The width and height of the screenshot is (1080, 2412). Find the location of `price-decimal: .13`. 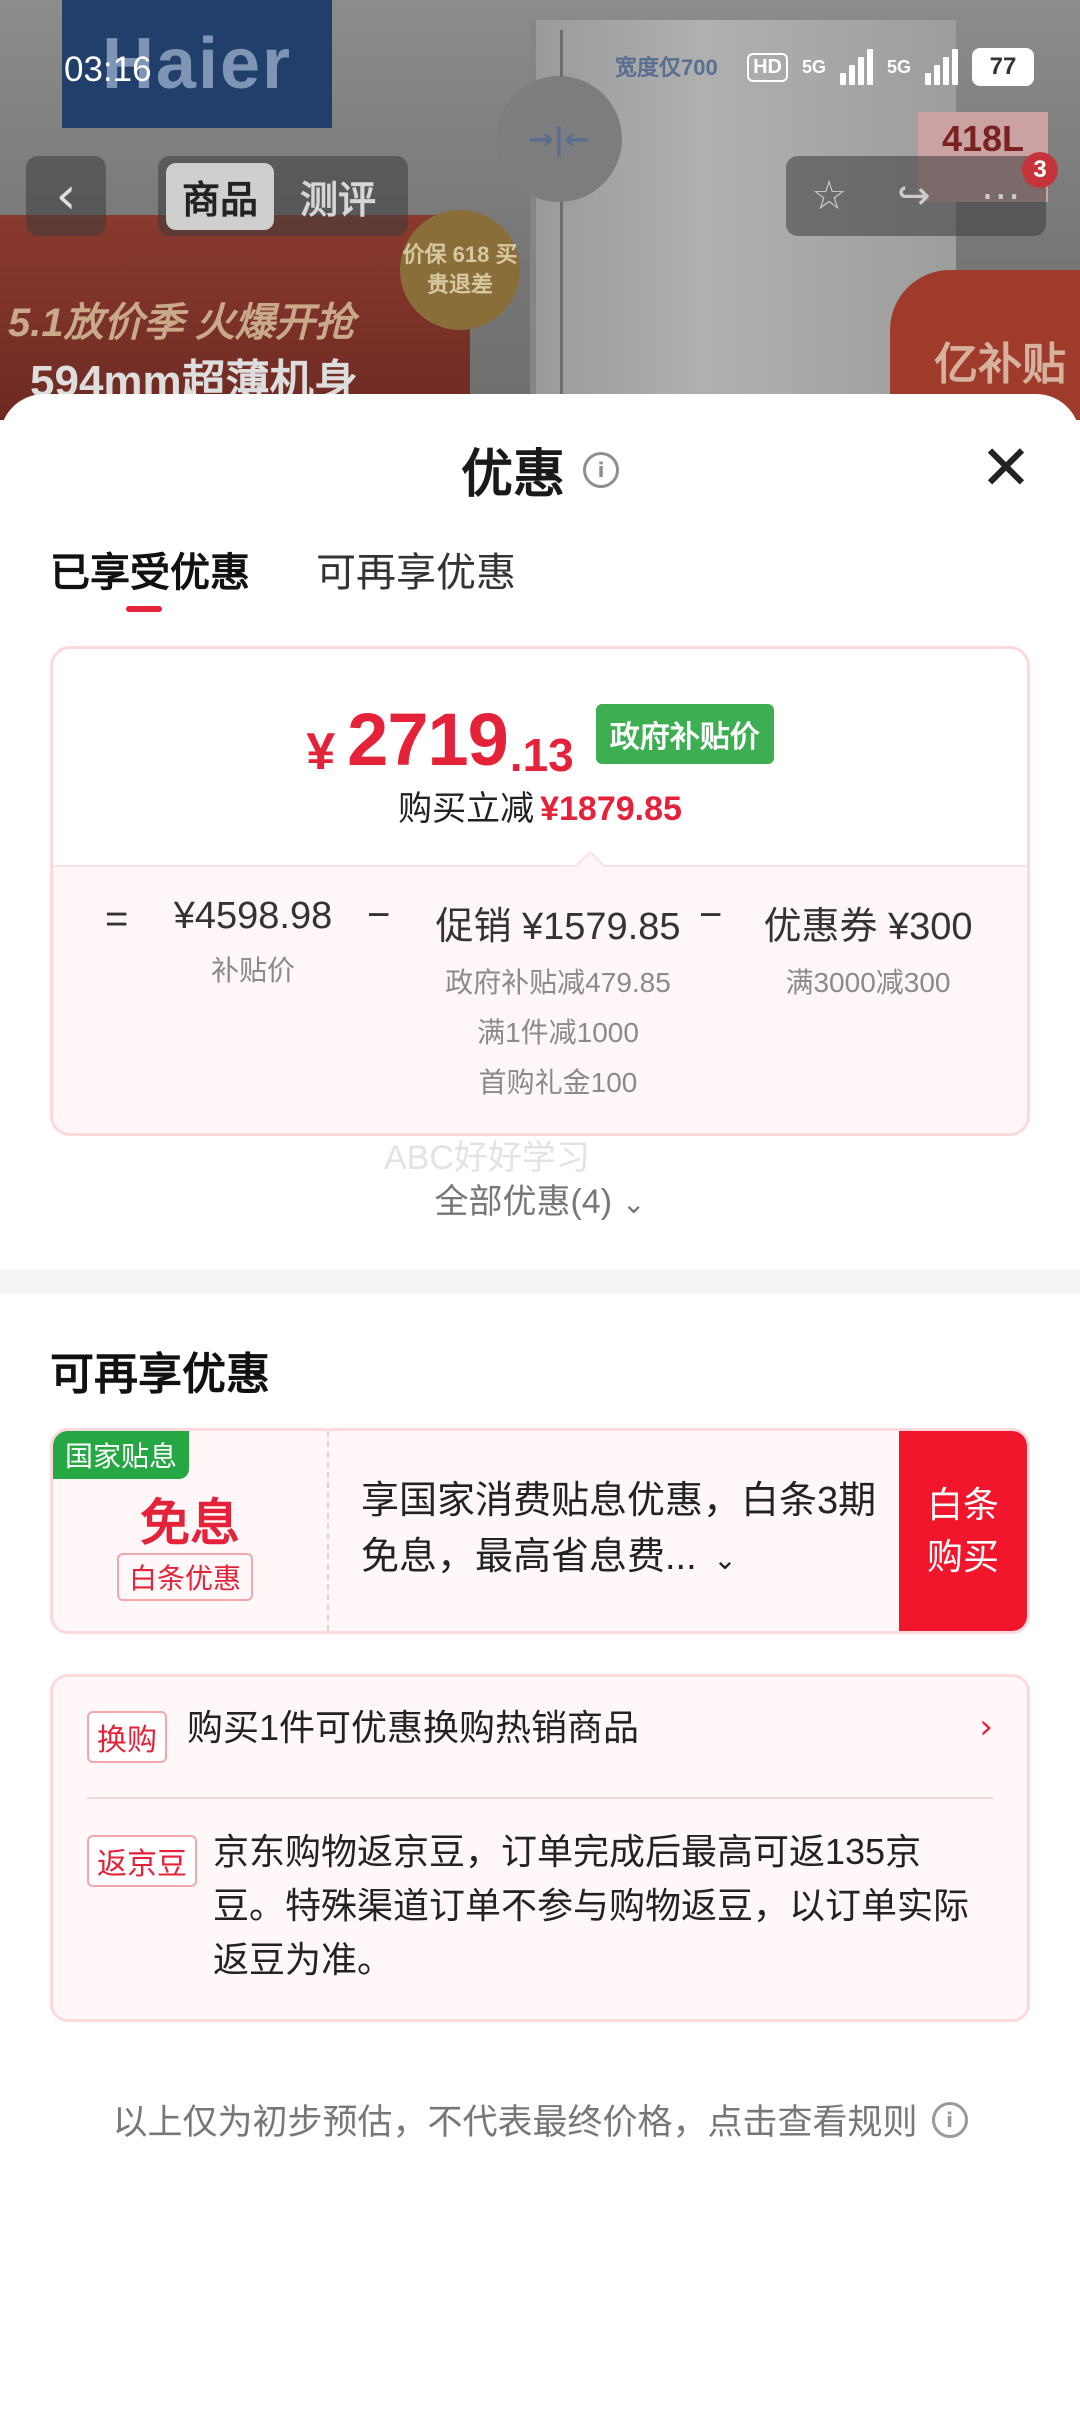

price-decimal: .13 is located at coordinates (541, 755).